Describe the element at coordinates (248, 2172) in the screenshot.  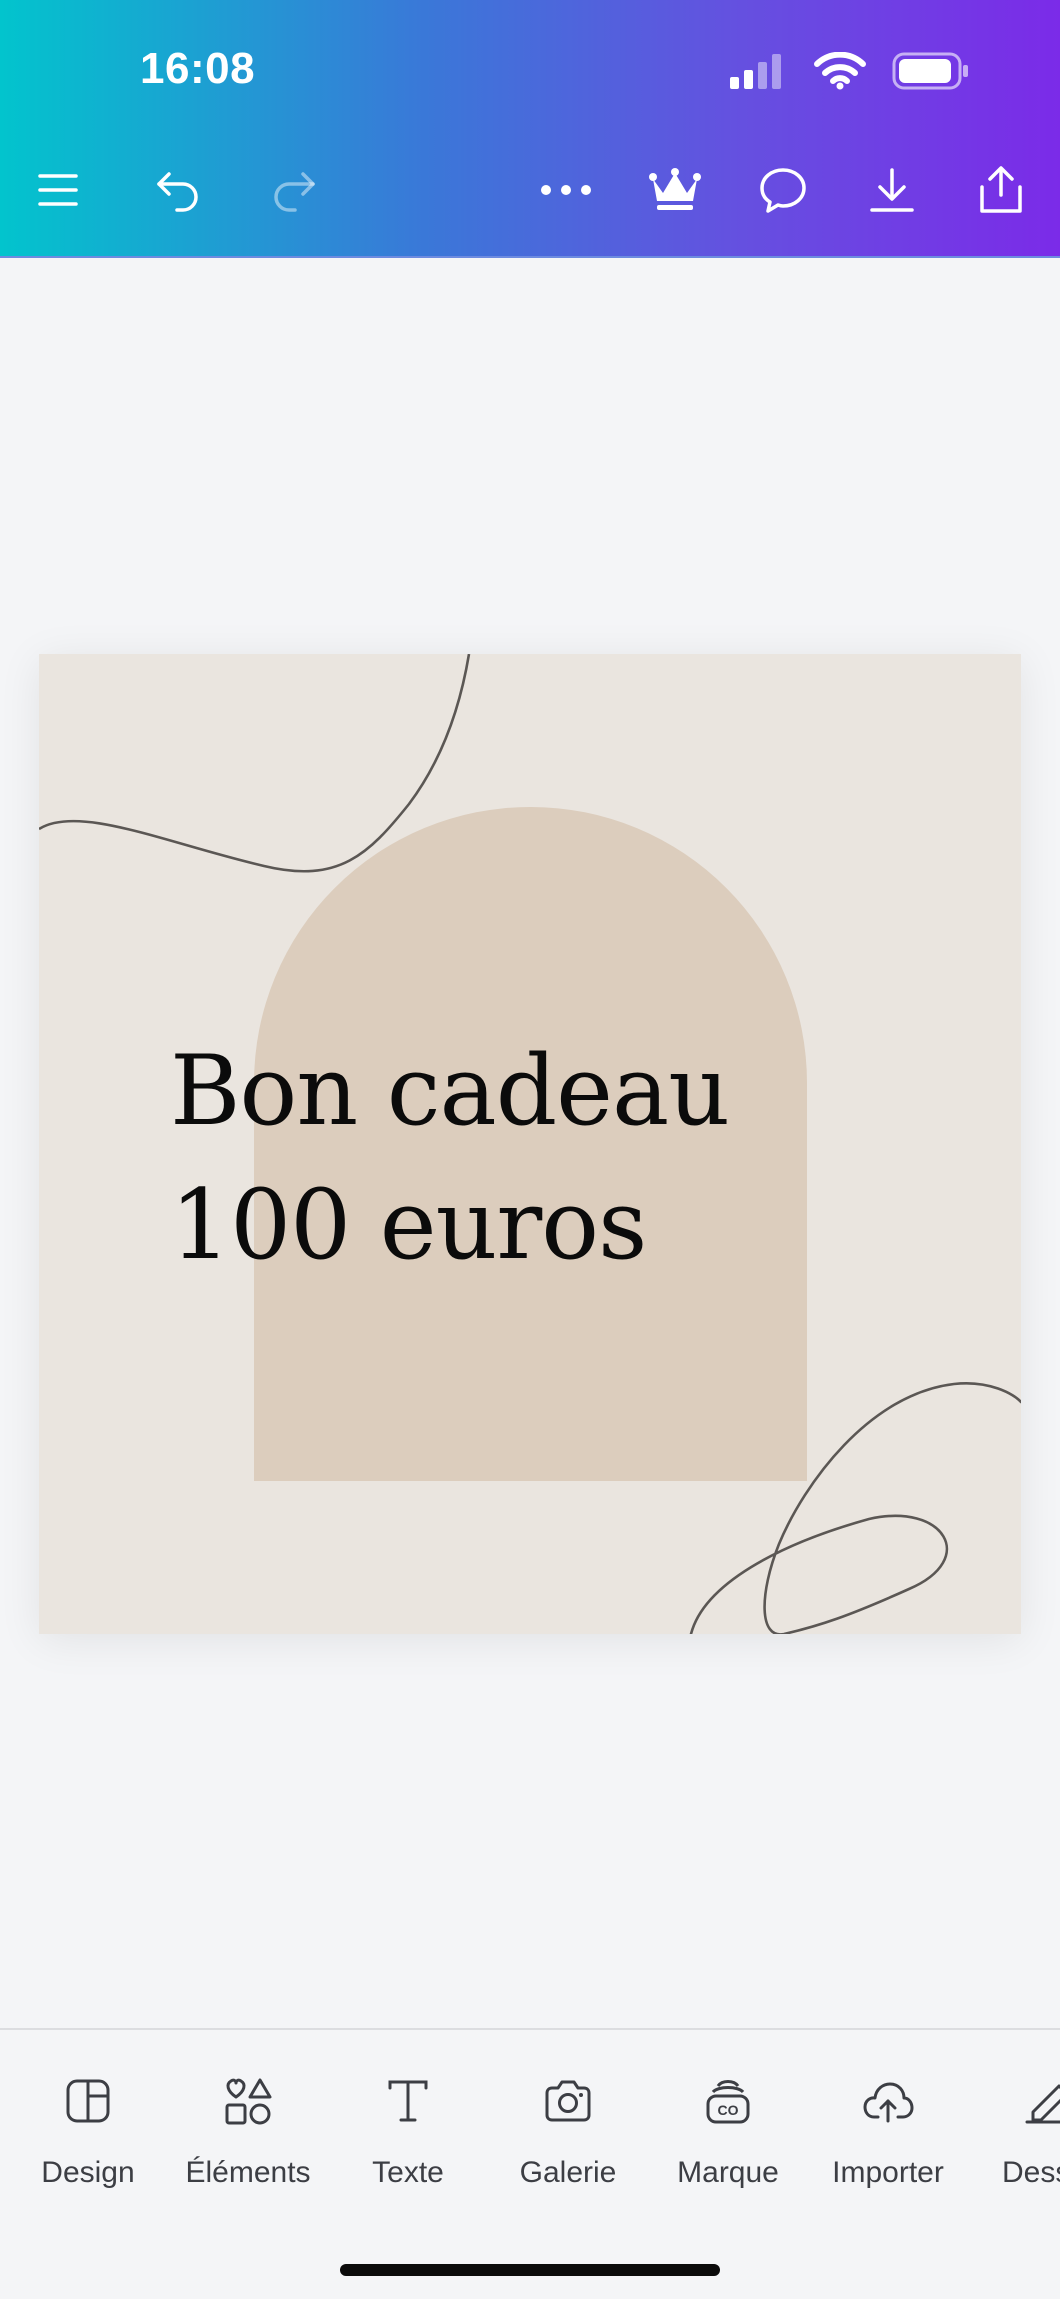
I see `nav-label: Éléments` at that location.